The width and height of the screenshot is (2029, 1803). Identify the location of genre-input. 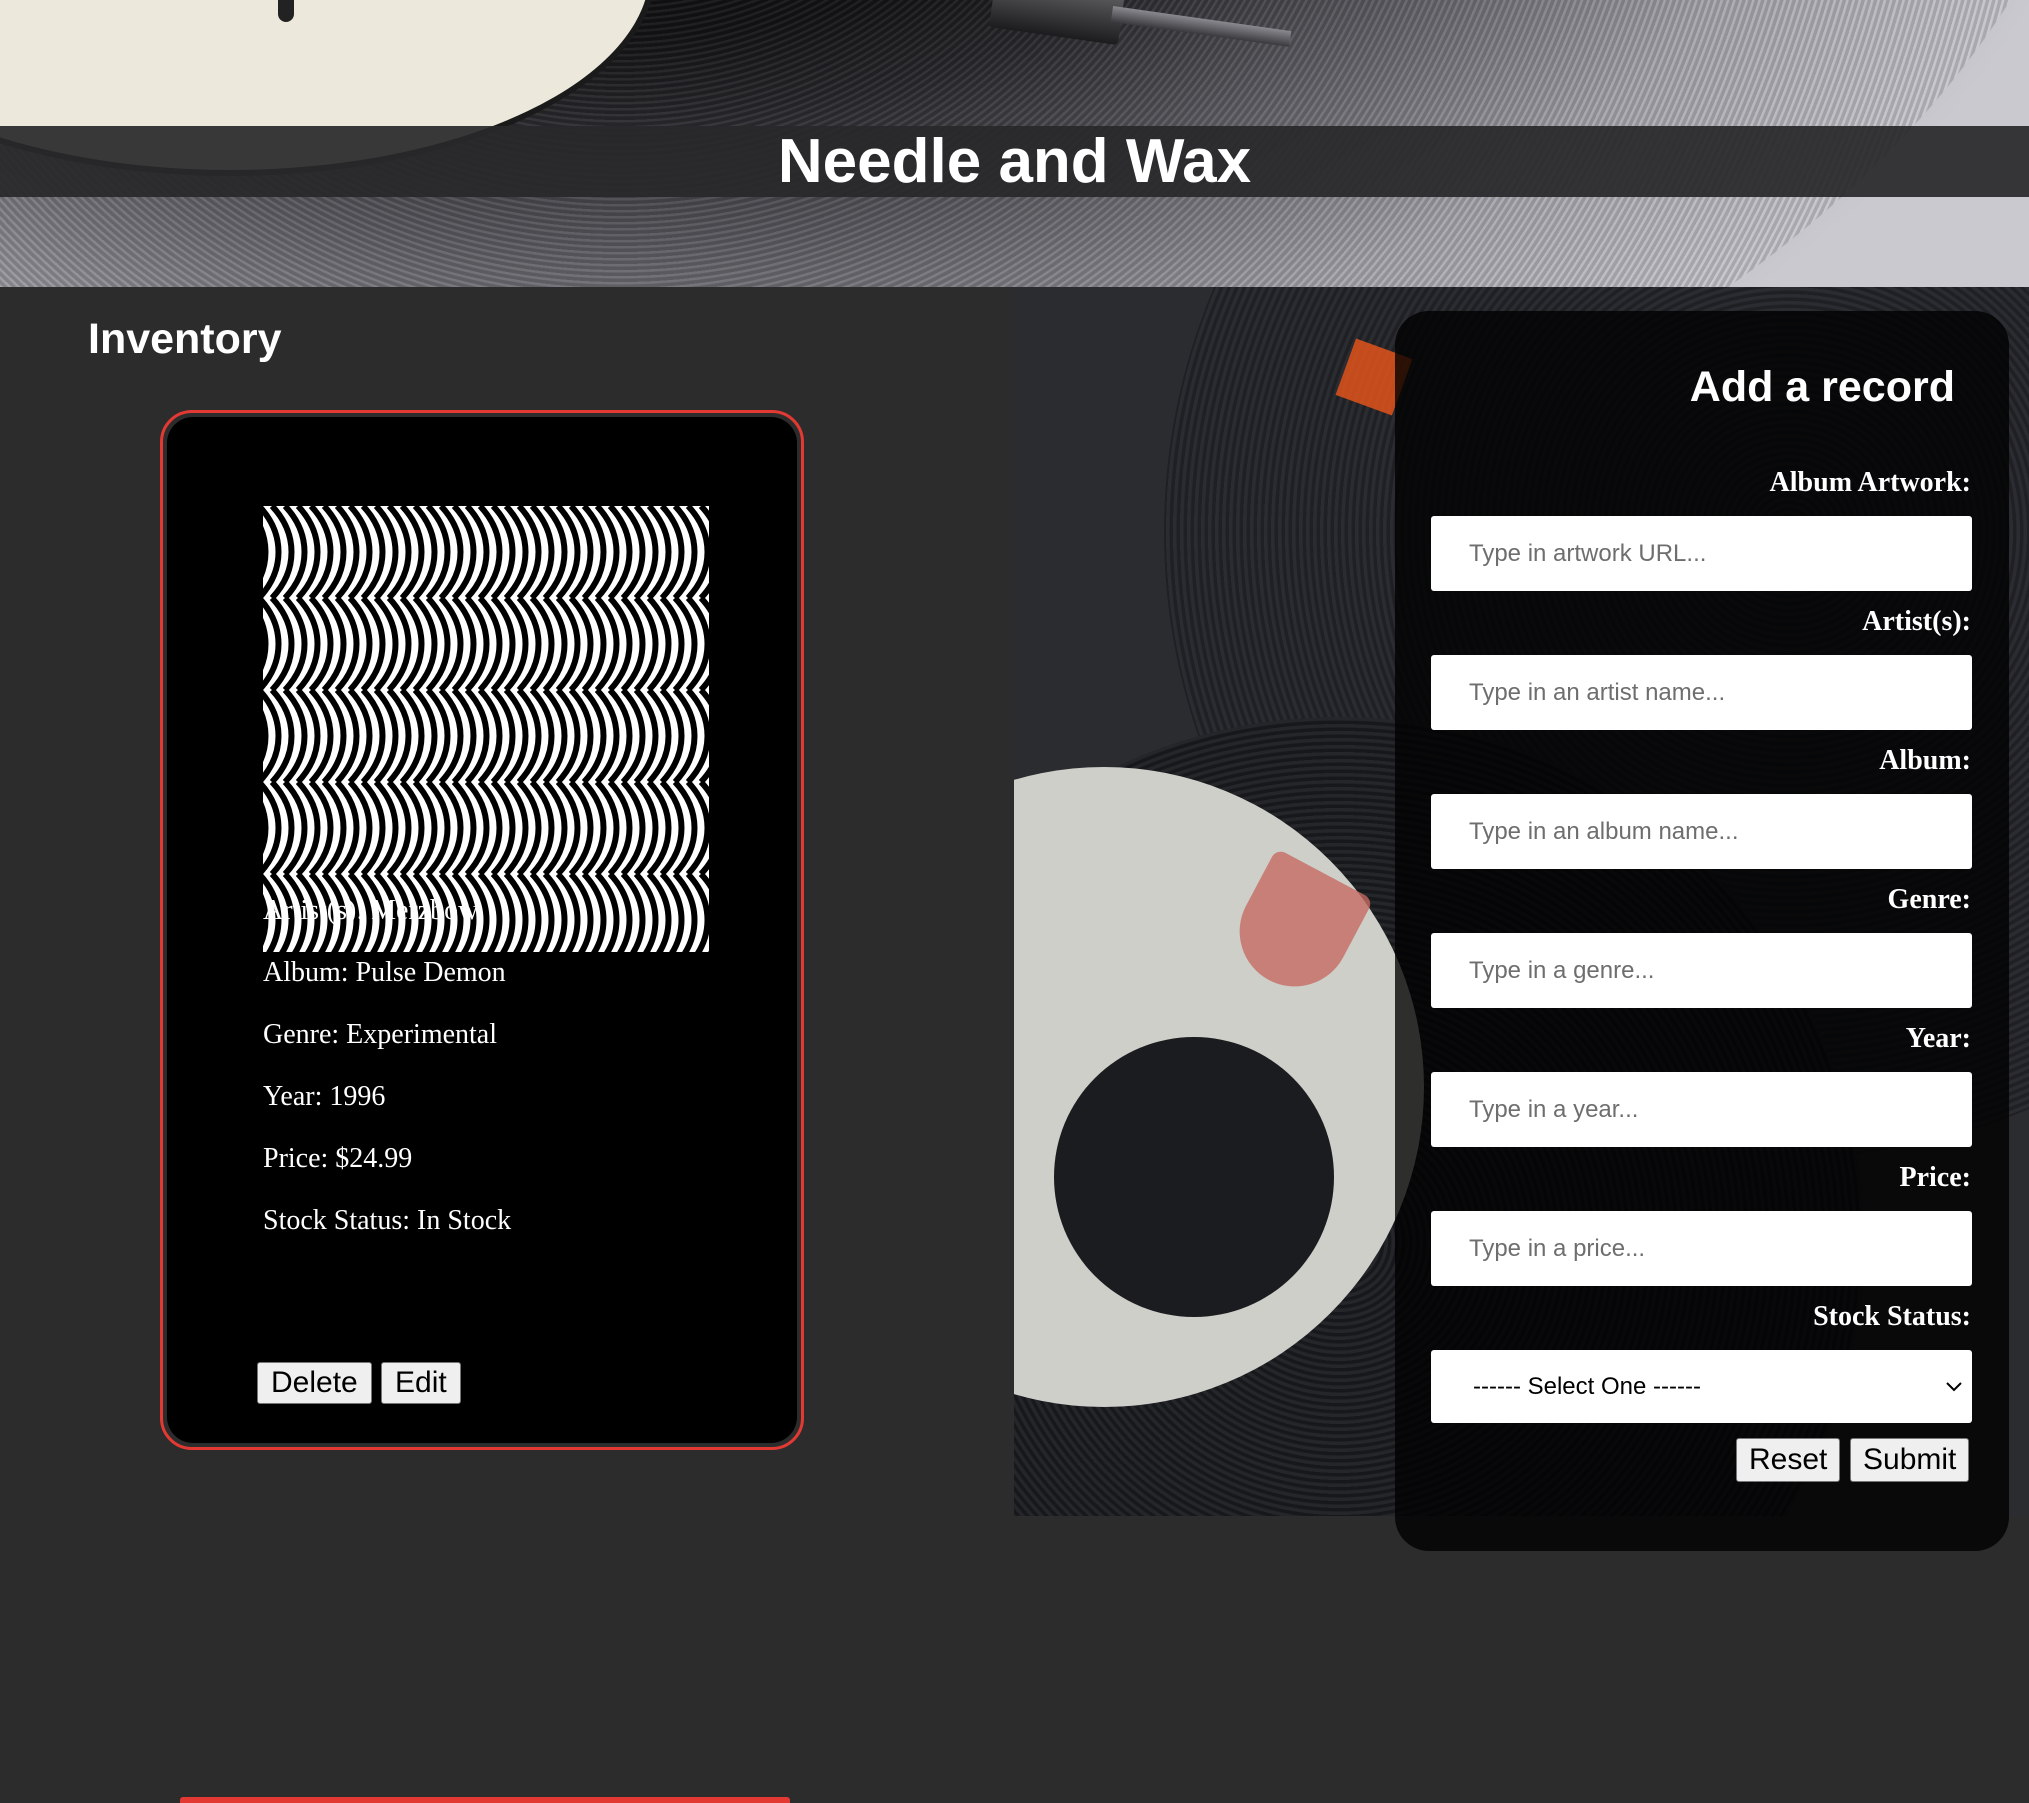
(1701, 970).